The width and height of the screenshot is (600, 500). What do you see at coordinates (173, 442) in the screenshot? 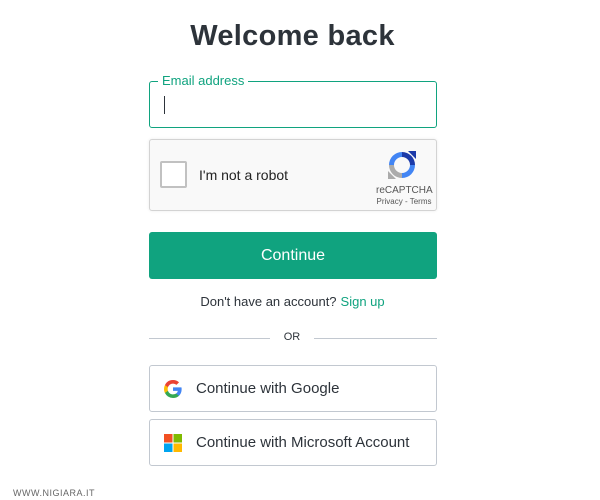
I see `microsoft-logo-icon` at bounding box center [173, 442].